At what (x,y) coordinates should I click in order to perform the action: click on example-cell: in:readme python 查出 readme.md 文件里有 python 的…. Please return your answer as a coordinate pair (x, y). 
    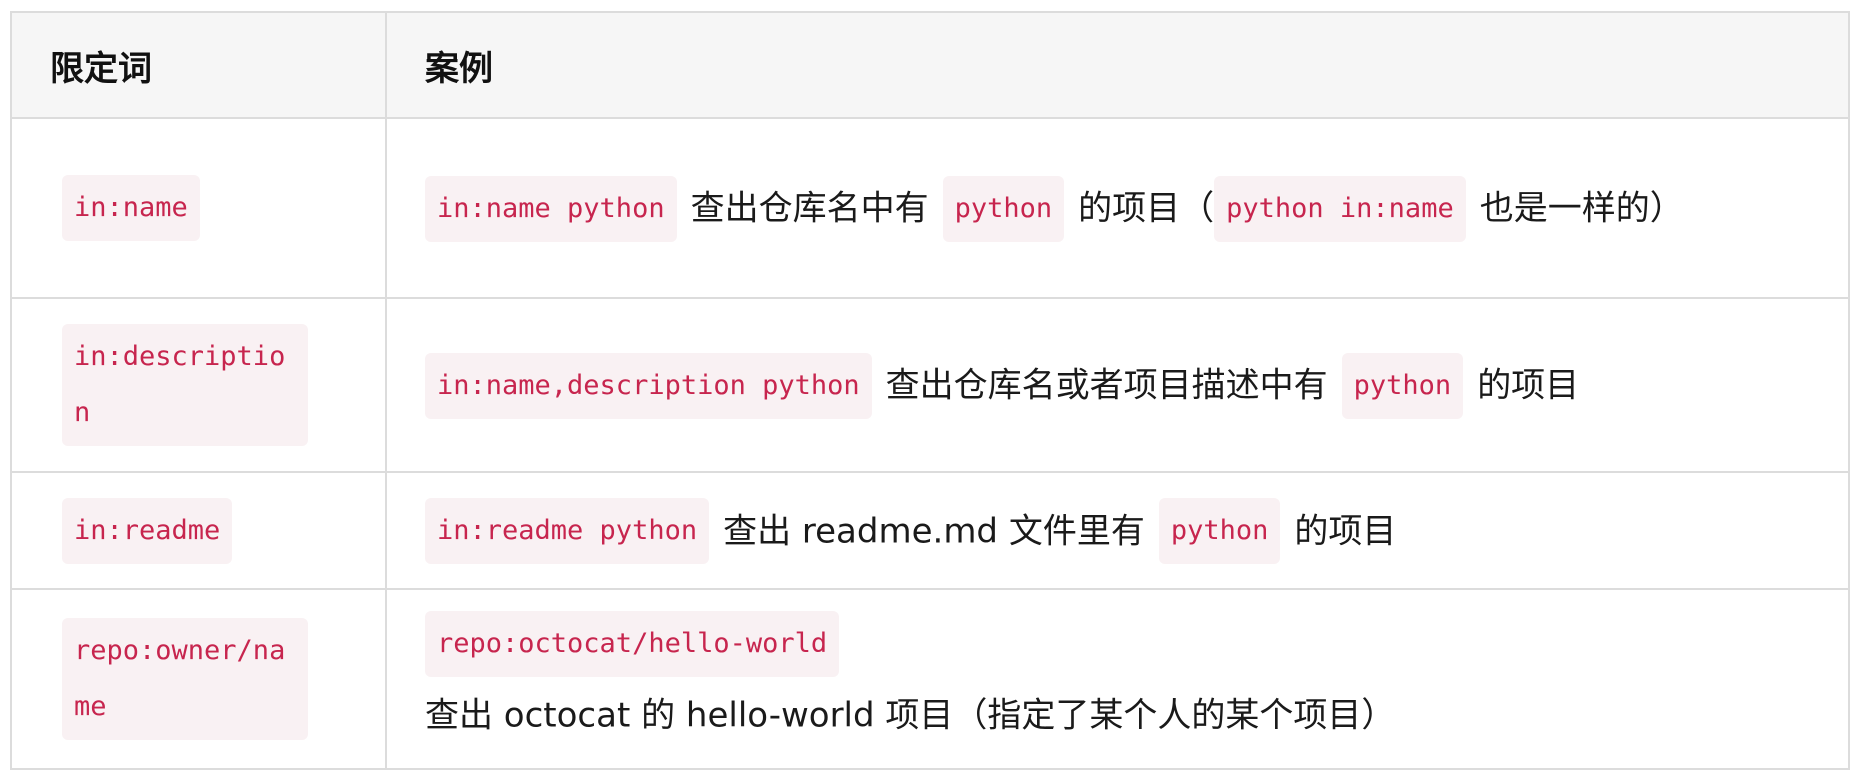
    Looking at the image, I should click on (1117, 530).